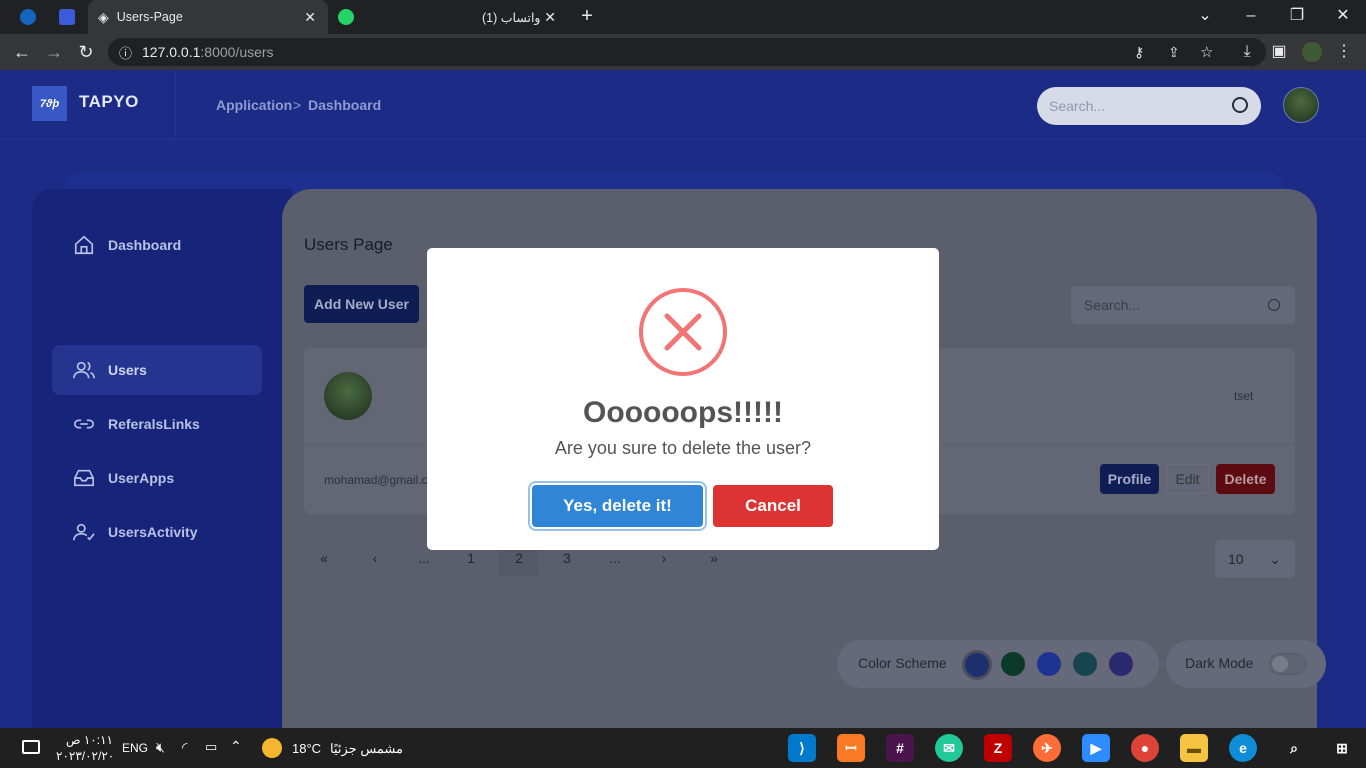 This screenshot has width=1366, height=768. What do you see at coordinates (49, 103) in the screenshot?
I see `logo: 7ϑϸ` at bounding box center [49, 103].